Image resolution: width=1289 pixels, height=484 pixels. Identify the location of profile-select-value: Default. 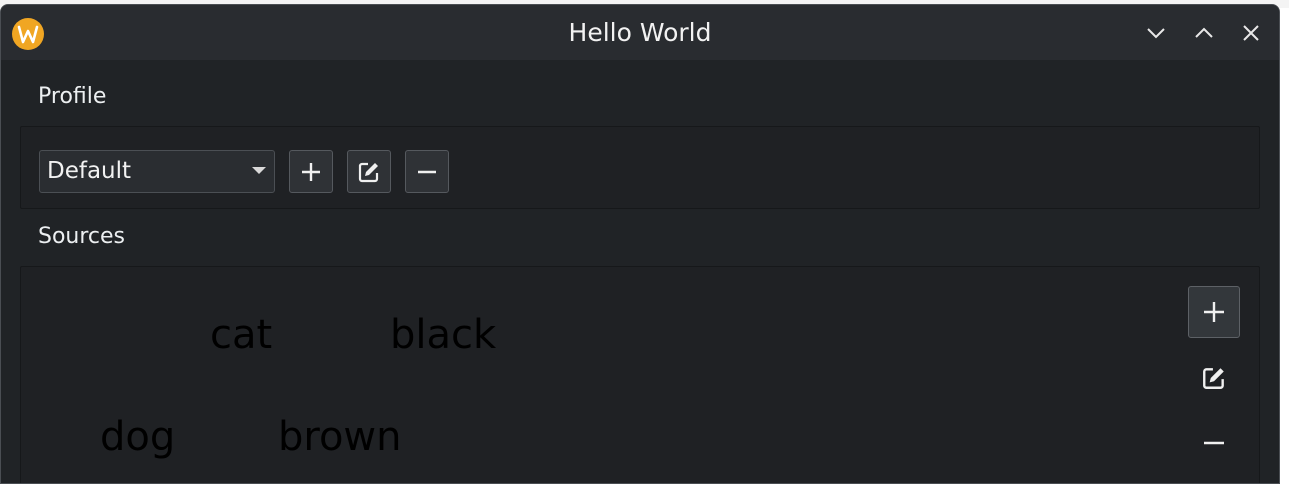
(89, 171).